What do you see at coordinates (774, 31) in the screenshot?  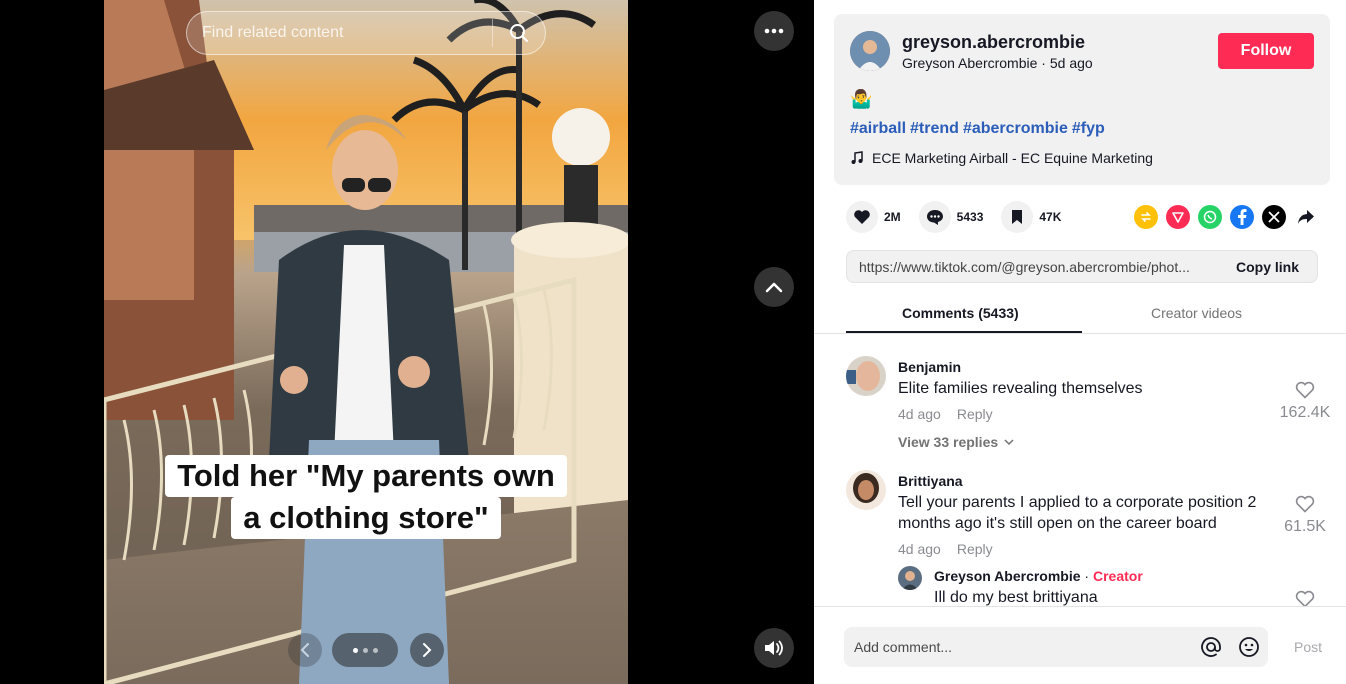 I see `more-options-button` at bounding box center [774, 31].